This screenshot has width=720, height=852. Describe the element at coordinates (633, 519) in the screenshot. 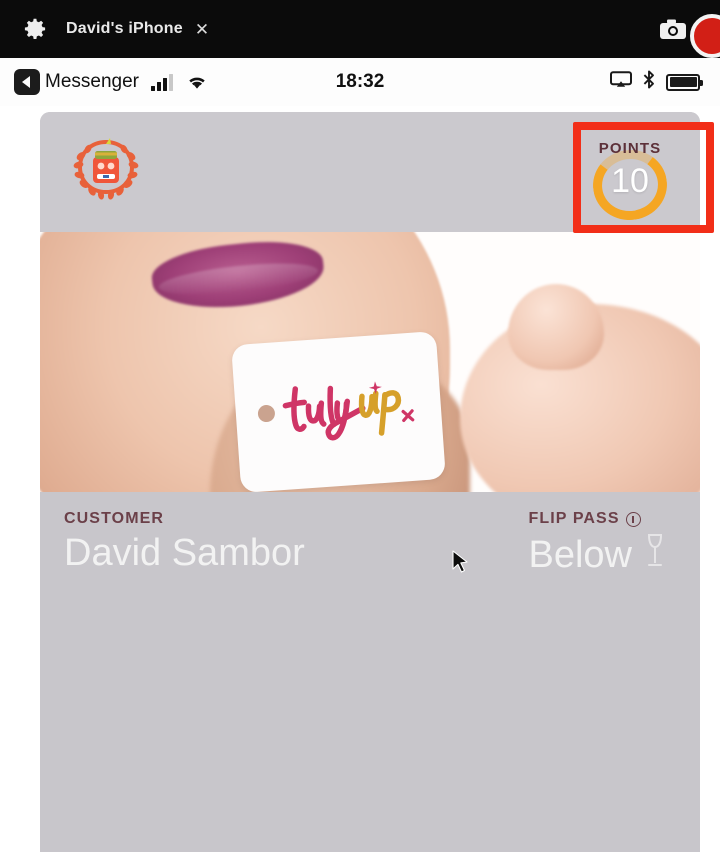

I see `info-circle-icon` at that location.